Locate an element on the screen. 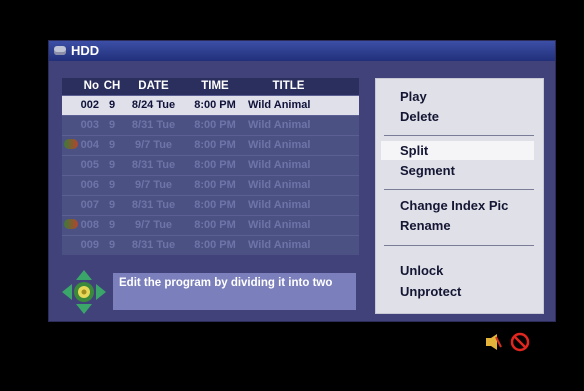 The image size is (584, 391). menu-rename: Rename is located at coordinates (456, 225).